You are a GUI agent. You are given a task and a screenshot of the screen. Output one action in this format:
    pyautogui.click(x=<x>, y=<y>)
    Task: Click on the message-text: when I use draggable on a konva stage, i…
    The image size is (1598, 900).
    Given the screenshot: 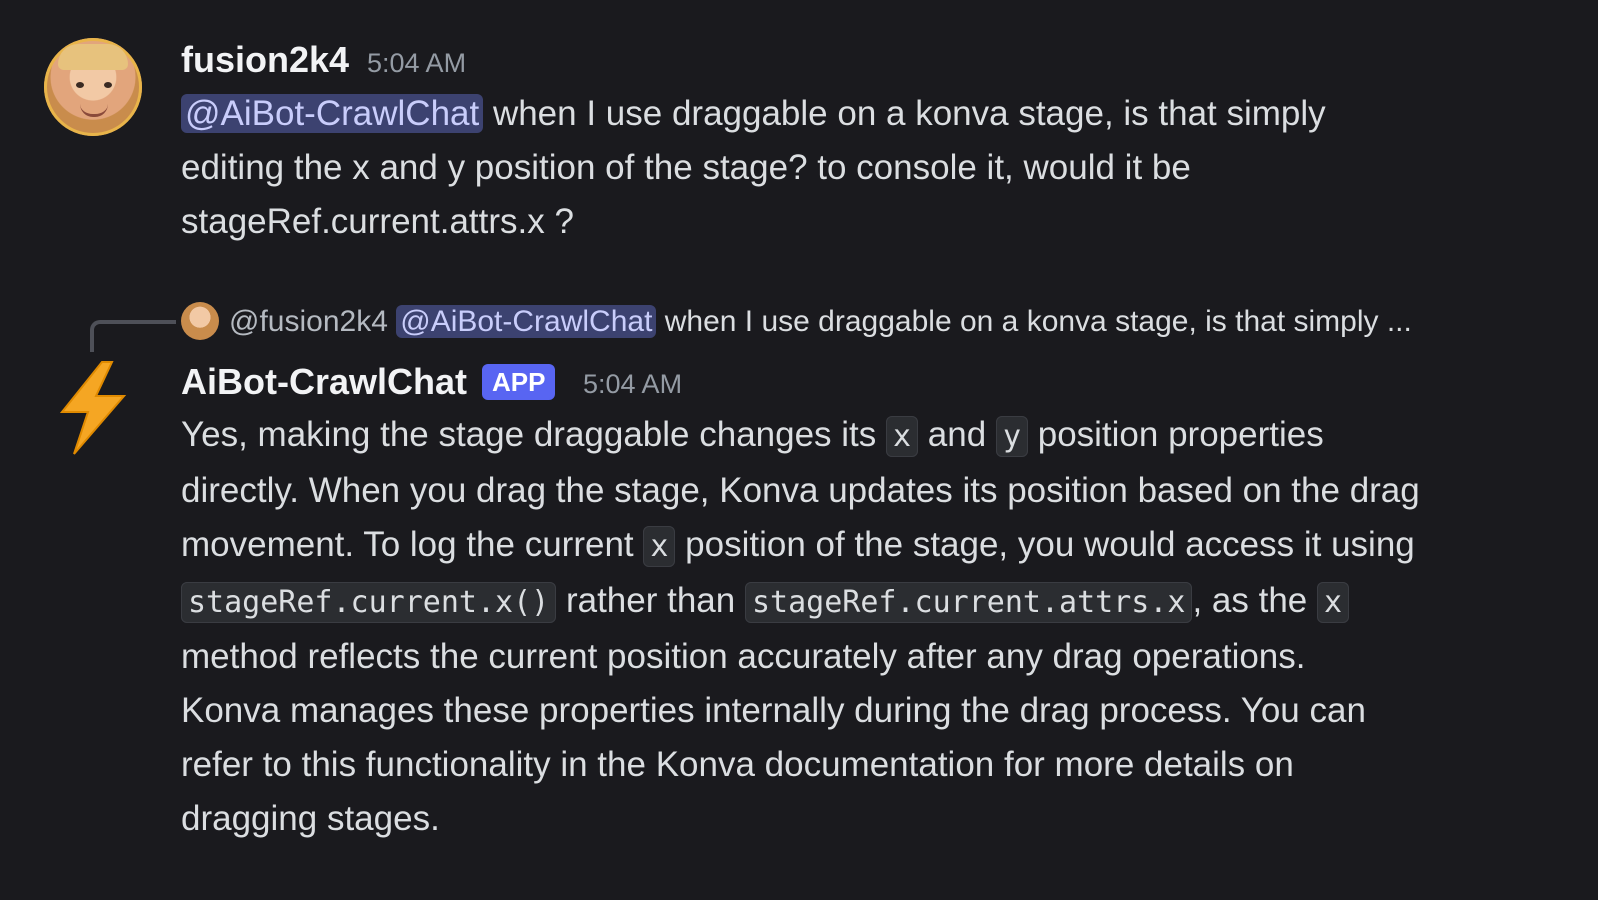 What is the action you would take?
    pyautogui.click(x=904, y=113)
    